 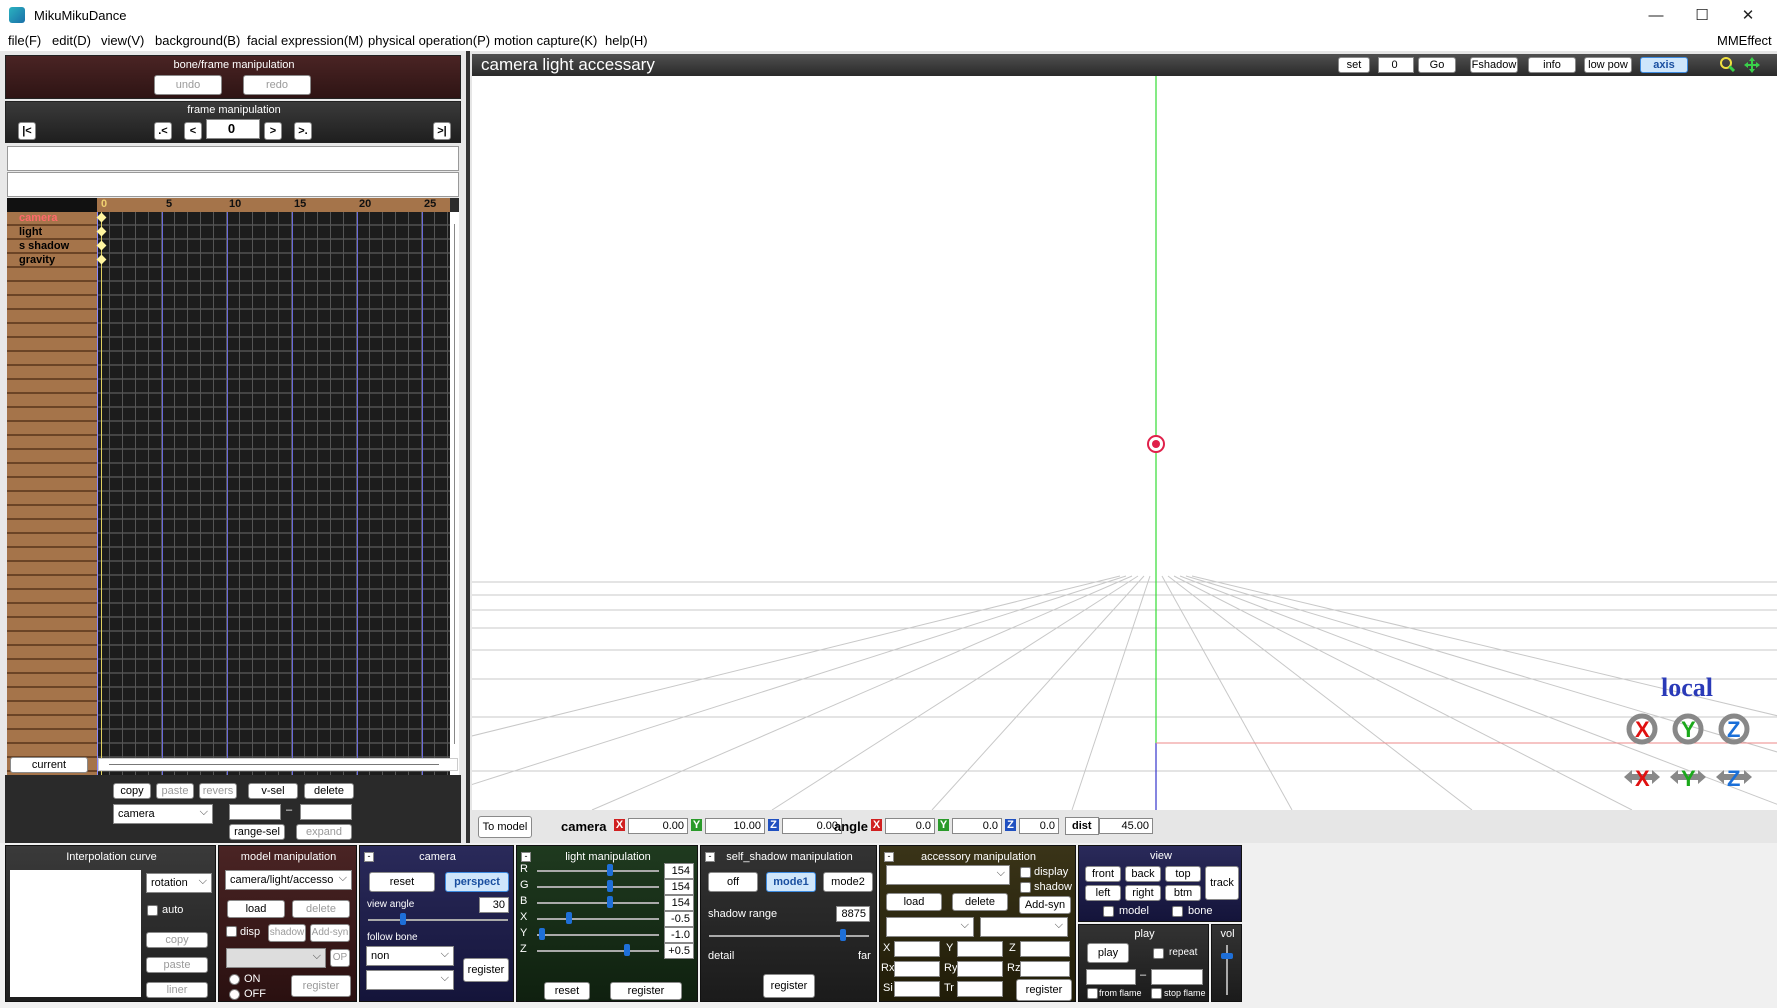 What do you see at coordinates (1126, 826) in the screenshot?
I see `dist-input: 45.00` at bounding box center [1126, 826].